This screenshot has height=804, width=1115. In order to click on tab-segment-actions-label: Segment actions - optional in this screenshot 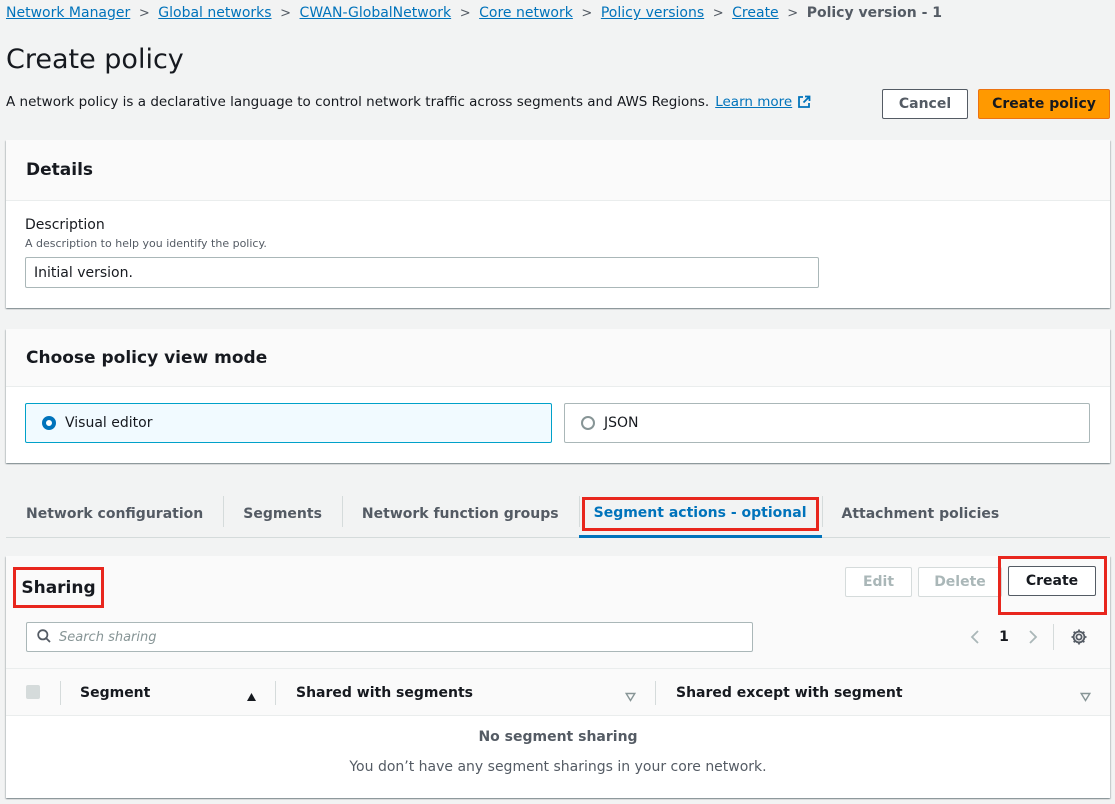, I will do `click(700, 513)`.